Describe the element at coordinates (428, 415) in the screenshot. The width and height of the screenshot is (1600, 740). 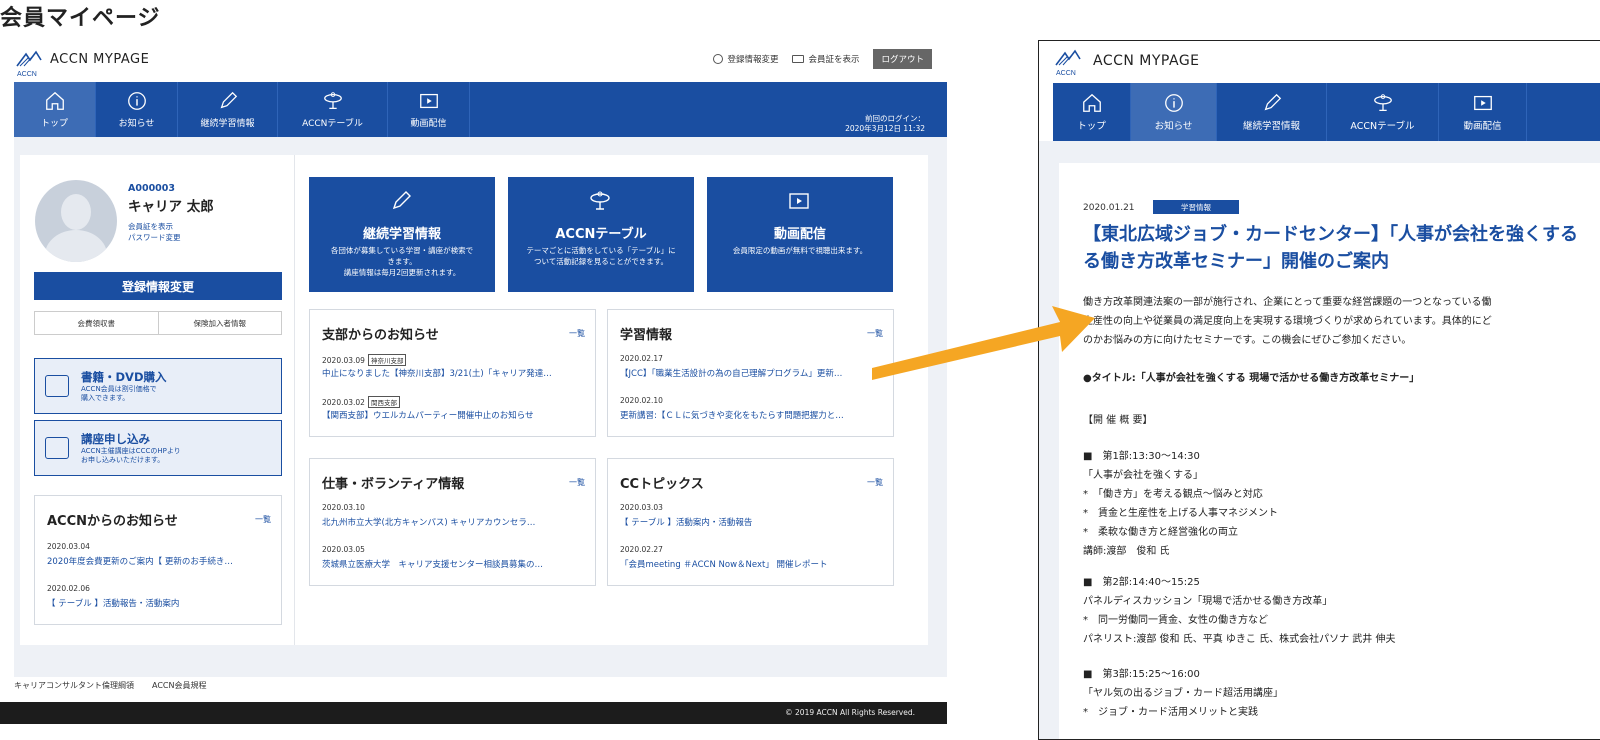
I see `news-link: 【関西支部】ウエルカムパーティー開催中止のお知らせ` at that location.